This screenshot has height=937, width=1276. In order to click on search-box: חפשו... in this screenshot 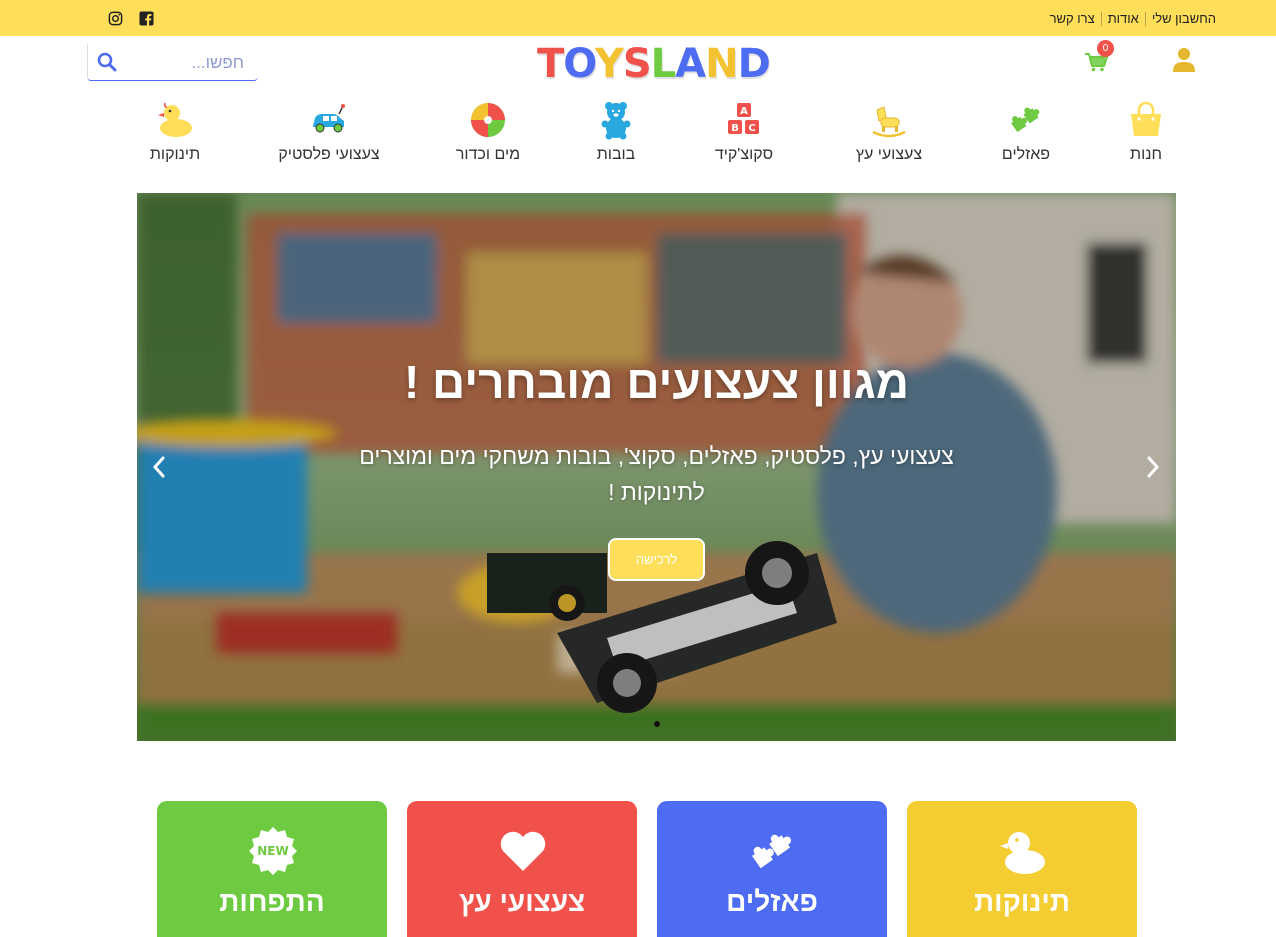, I will do `click(172, 62)`.